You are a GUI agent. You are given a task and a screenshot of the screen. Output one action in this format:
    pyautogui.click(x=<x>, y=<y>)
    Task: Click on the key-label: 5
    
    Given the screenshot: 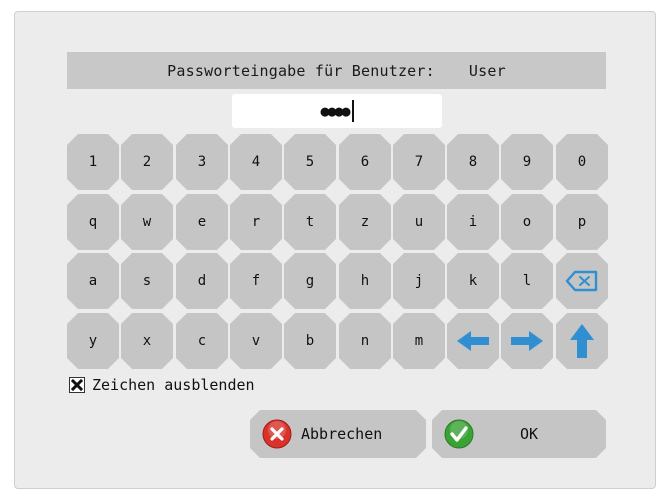 What is the action you would take?
    pyautogui.click(x=310, y=162)
    